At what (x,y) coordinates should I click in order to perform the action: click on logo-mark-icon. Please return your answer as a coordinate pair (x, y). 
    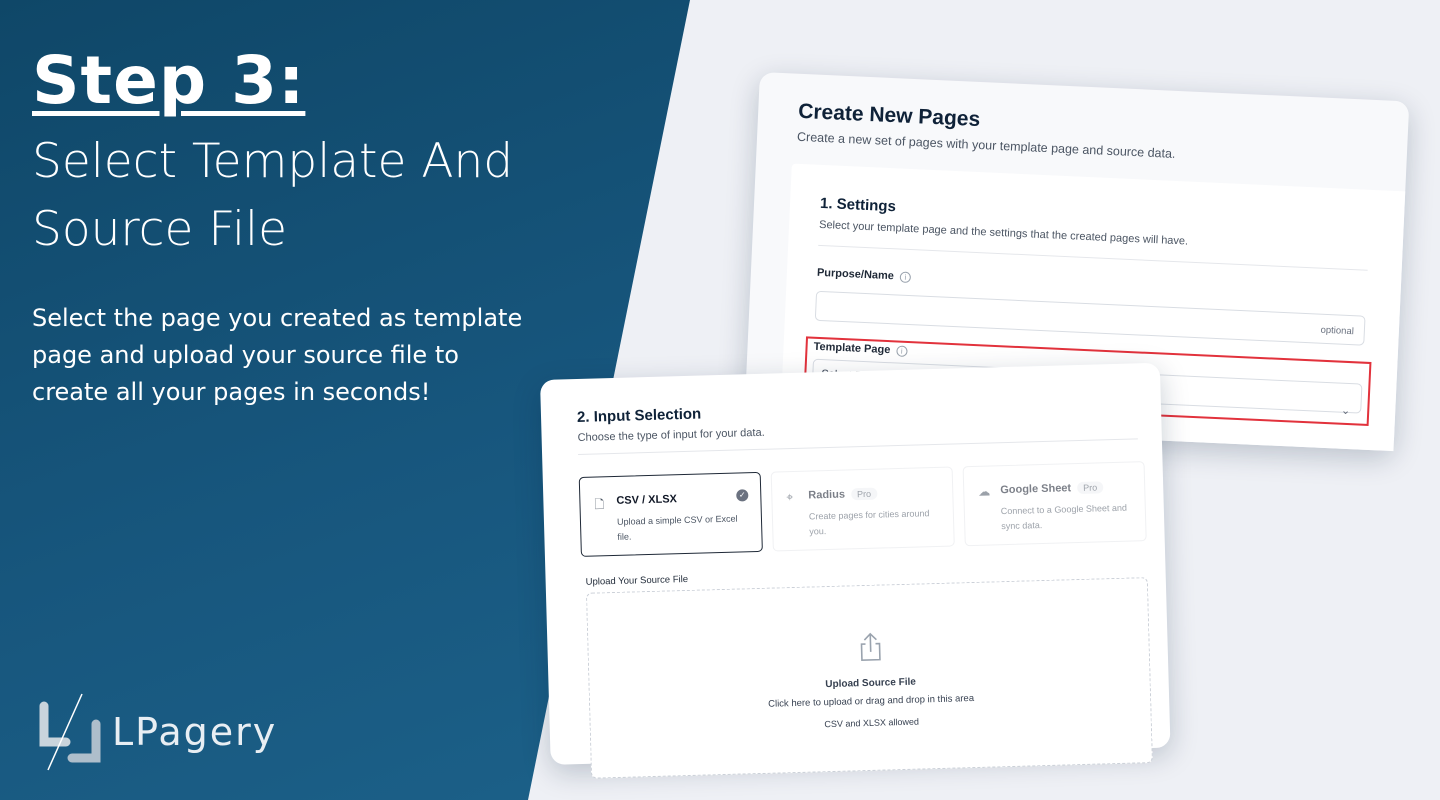
    Looking at the image, I should click on (70, 732).